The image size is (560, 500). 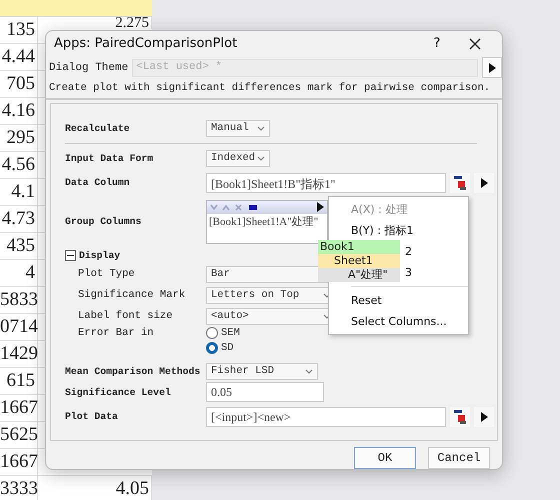 What do you see at coordinates (19, 246) in the screenshot?
I see `table-cell: 435` at bounding box center [19, 246].